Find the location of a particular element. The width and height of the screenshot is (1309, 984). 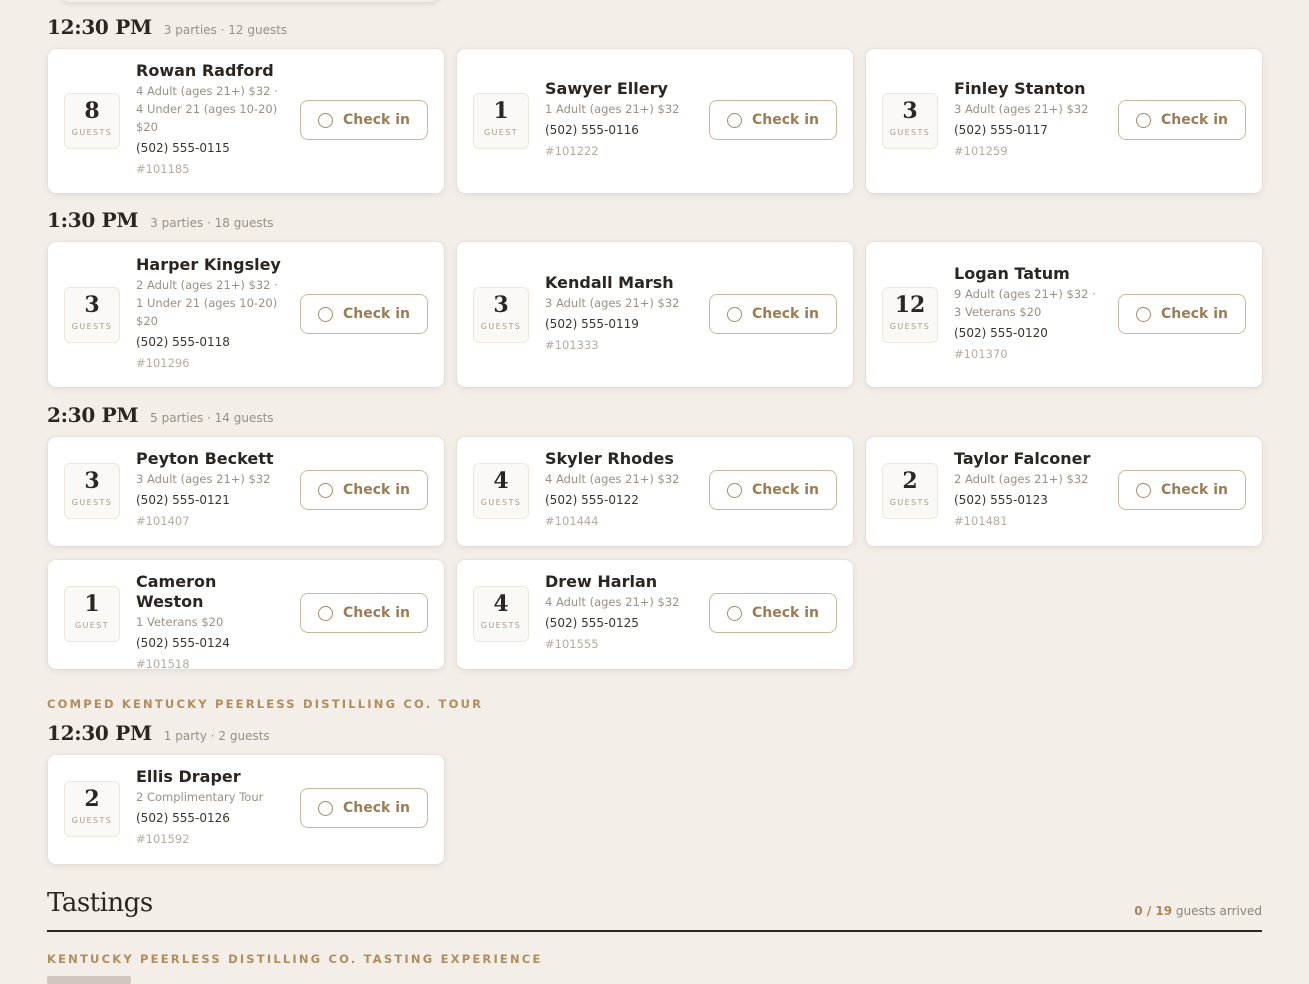

guest-count-badge: 2 GUESTS is located at coordinates (92, 809).